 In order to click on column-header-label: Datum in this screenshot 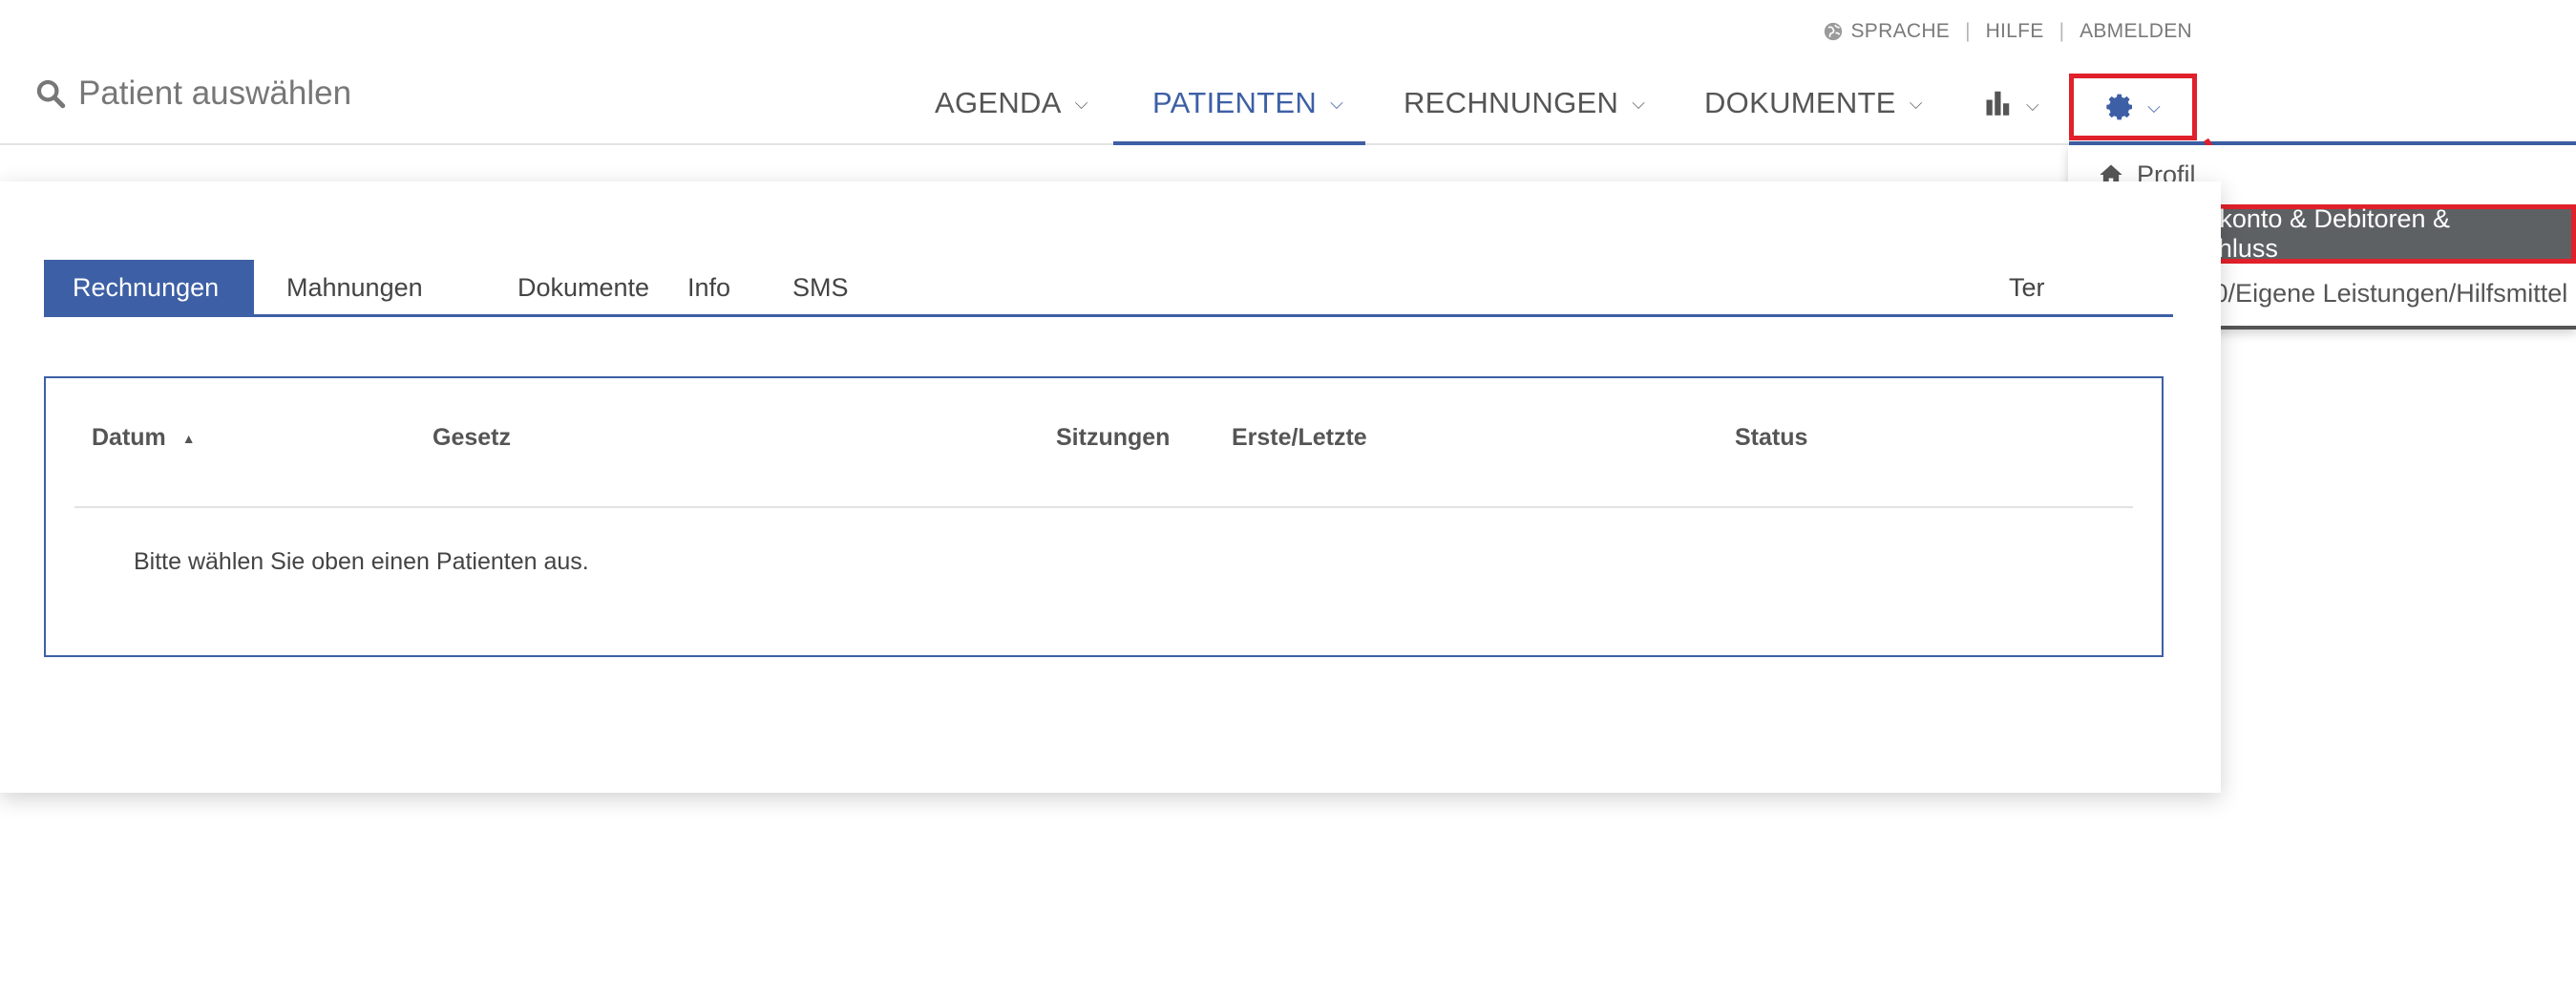, I will do `click(129, 437)`.